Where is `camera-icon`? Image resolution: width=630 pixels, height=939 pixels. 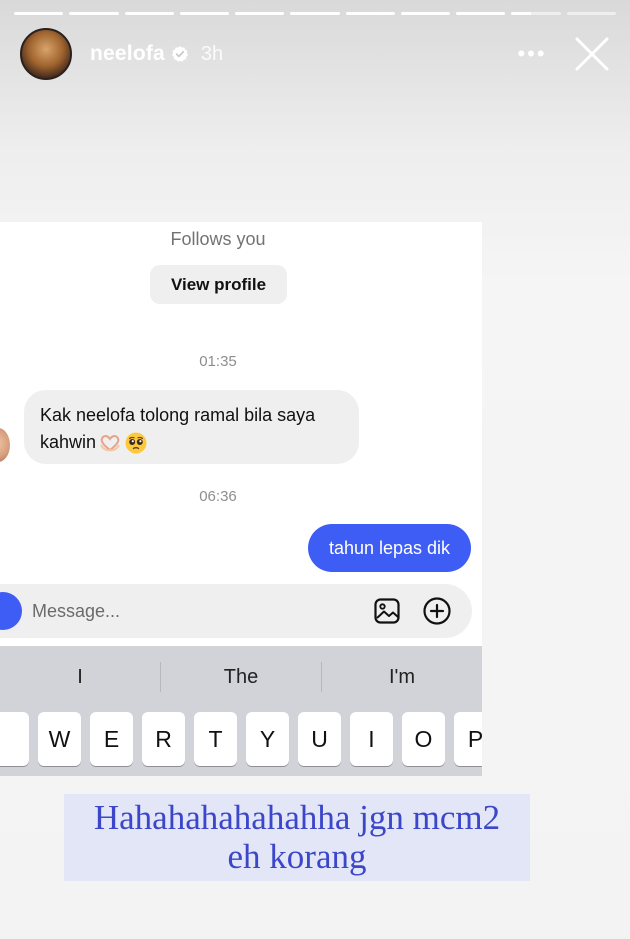
camera-icon is located at coordinates (11, 611).